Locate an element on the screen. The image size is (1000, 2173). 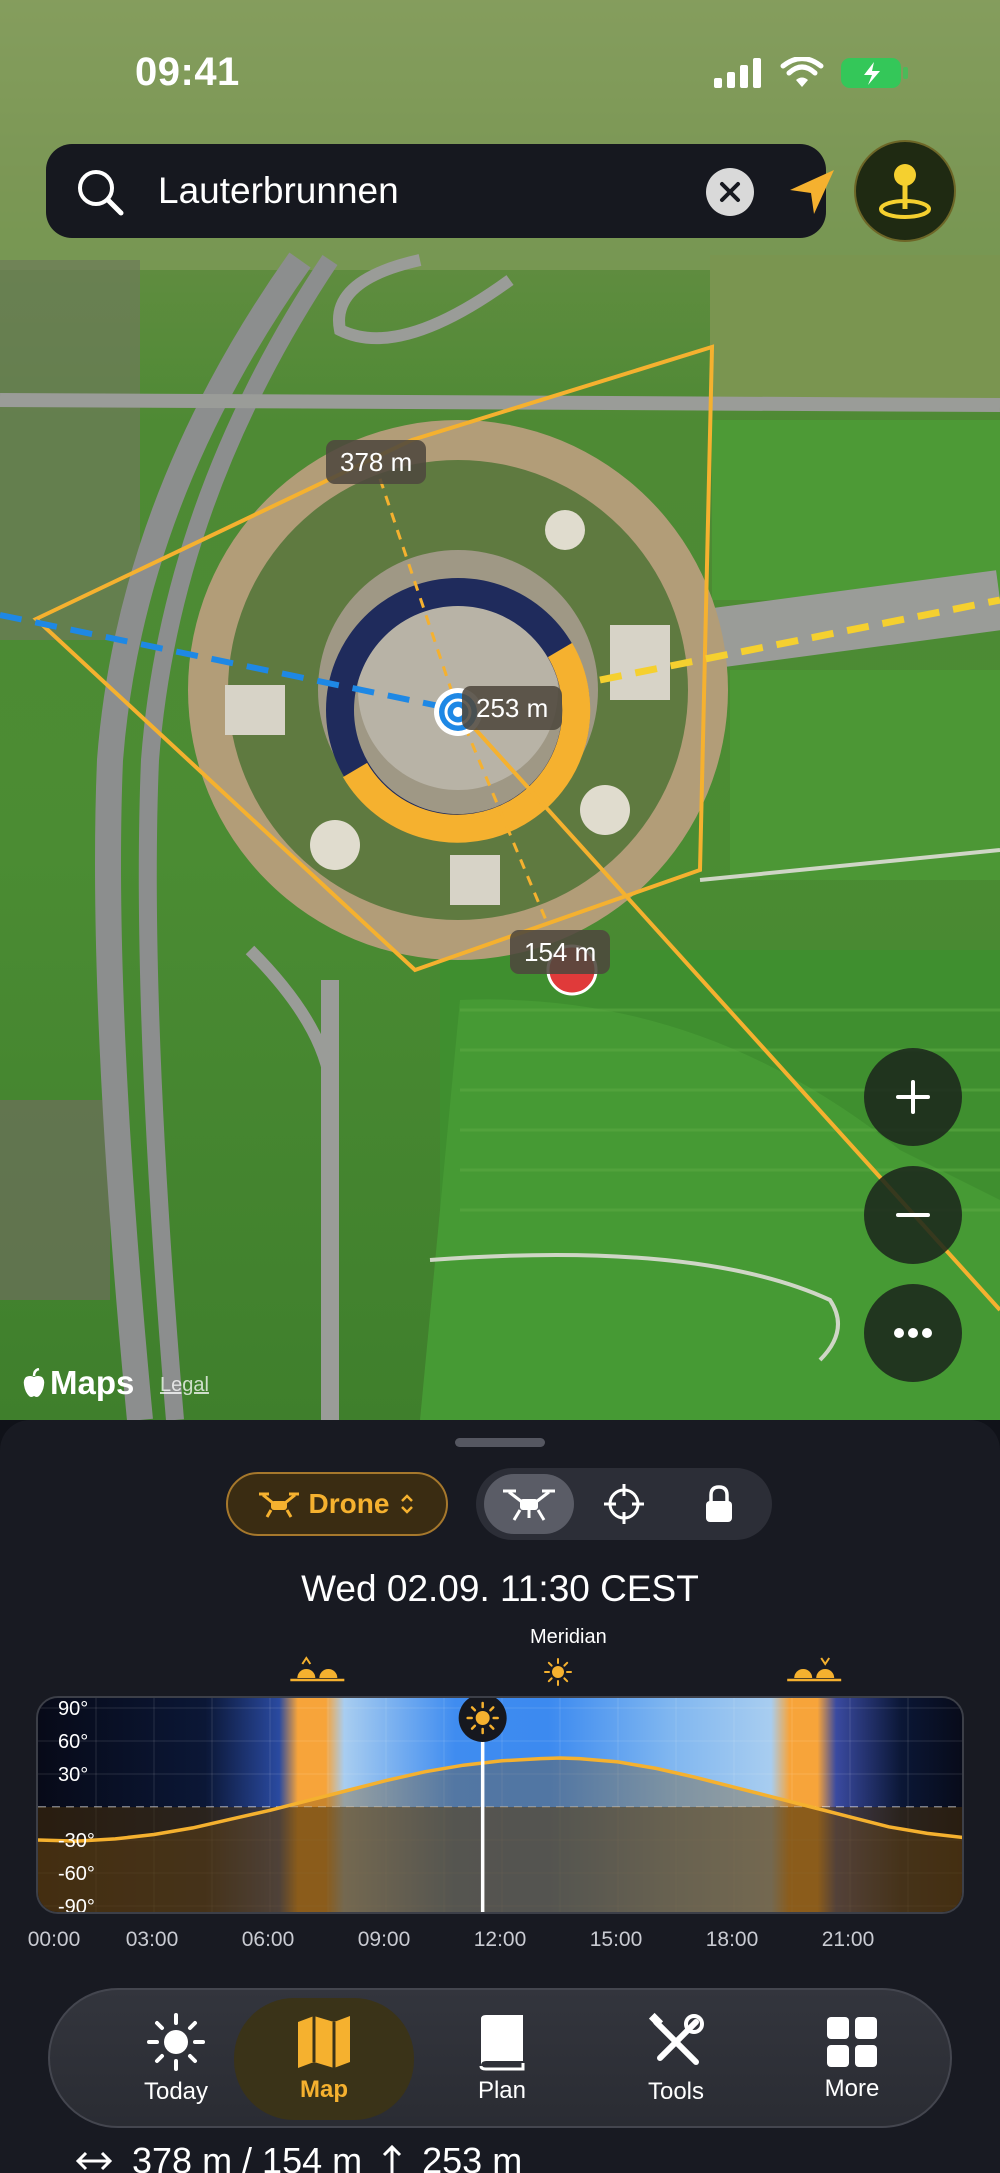
cellular-signal-icon is located at coordinates (737, 73).